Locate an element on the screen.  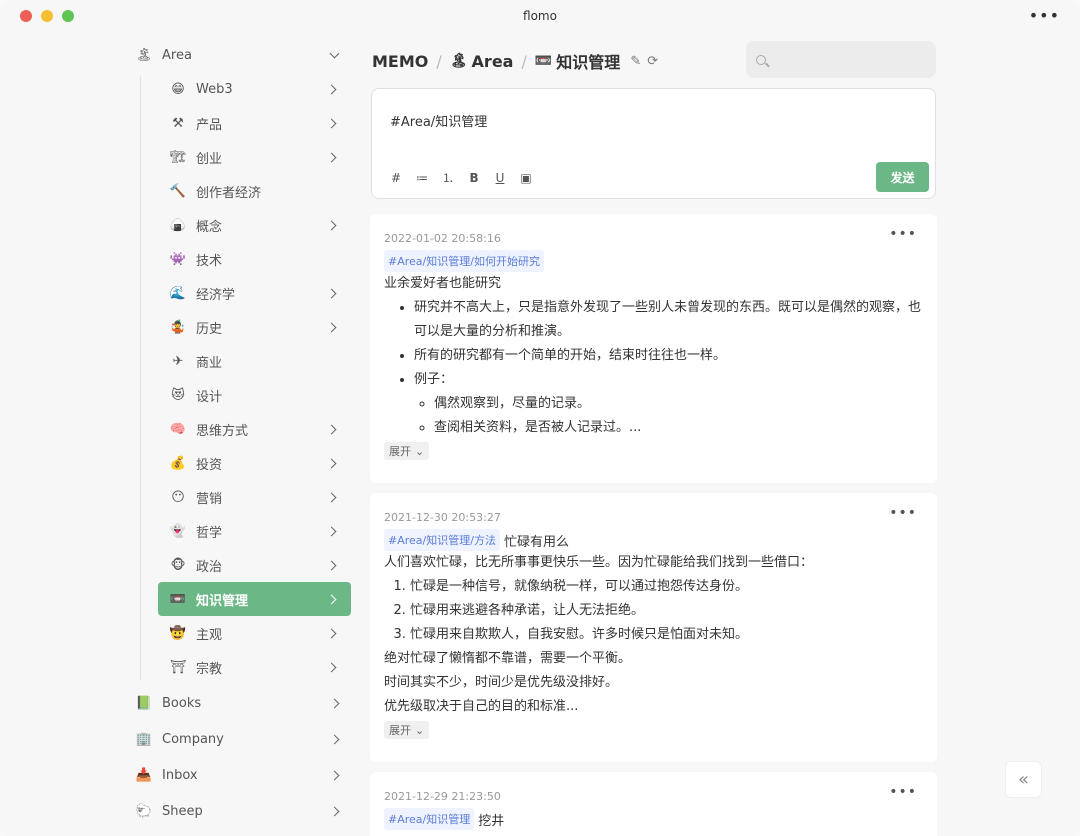
sidebar-item-label: 创作者经济 is located at coordinates (229, 193).